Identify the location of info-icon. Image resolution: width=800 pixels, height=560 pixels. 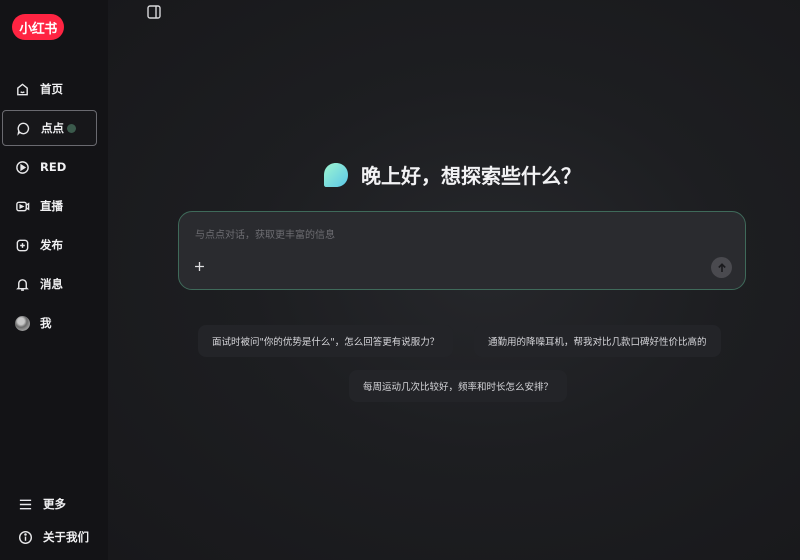
(25, 537).